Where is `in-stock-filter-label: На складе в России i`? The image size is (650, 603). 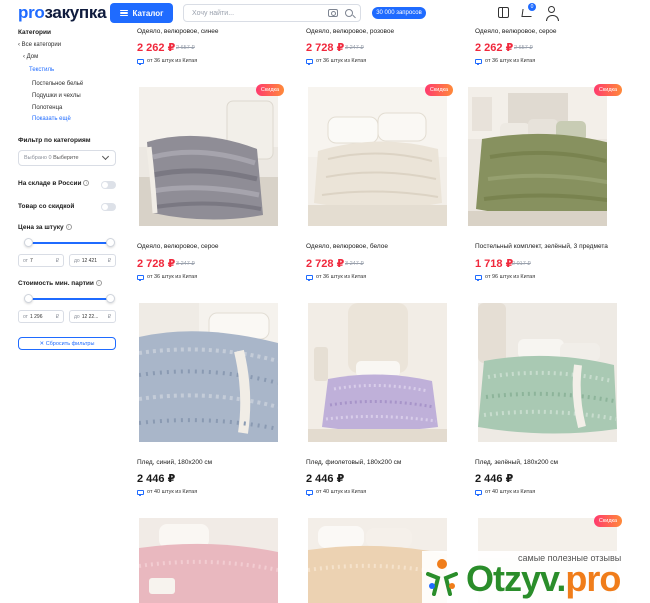
in-stock-filter-label: На складе в России i is located at coordinates (54, 183).